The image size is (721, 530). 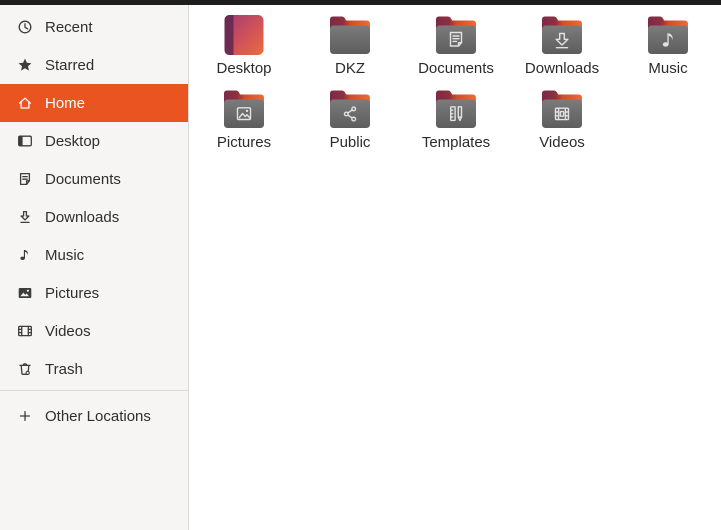 What do you see at coordinates (668, 68) in the screenshot?
I see `folder-label: Music` at bounding box center [668, 68].